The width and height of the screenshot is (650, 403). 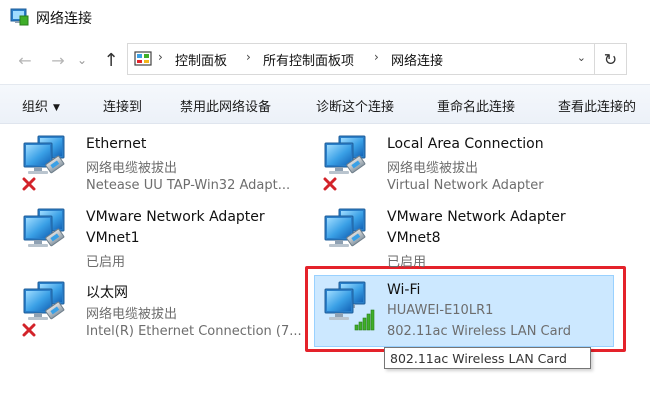 What do you see at coordinates (417, 59) in the screenshot?
I see `breadcrumb-network-connections: 网络连接` at bounding box center [417, 59].